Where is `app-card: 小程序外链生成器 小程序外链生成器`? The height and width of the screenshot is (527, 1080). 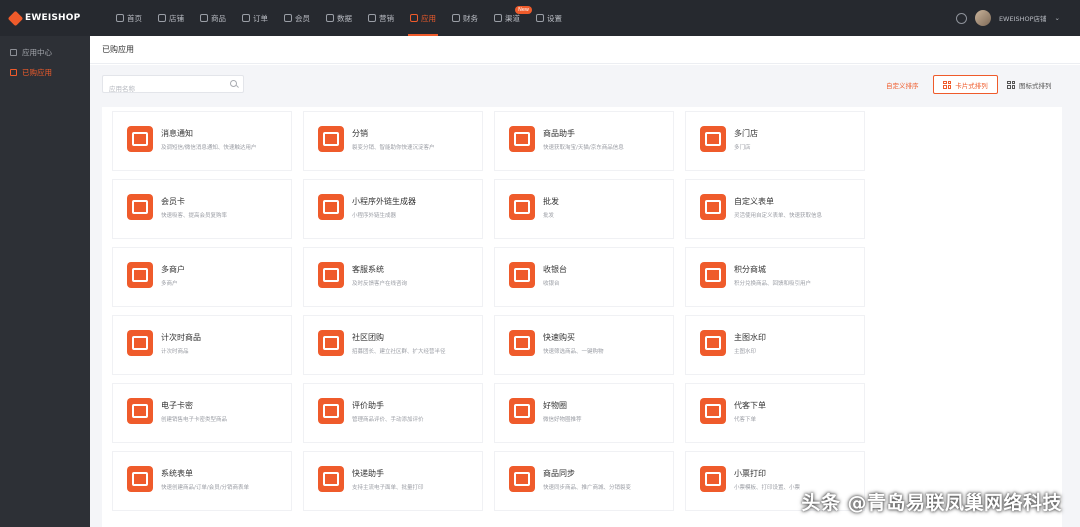 app-card: 小程序外链生成器 小程序外链生成器 is located at coordinates (393, 209).